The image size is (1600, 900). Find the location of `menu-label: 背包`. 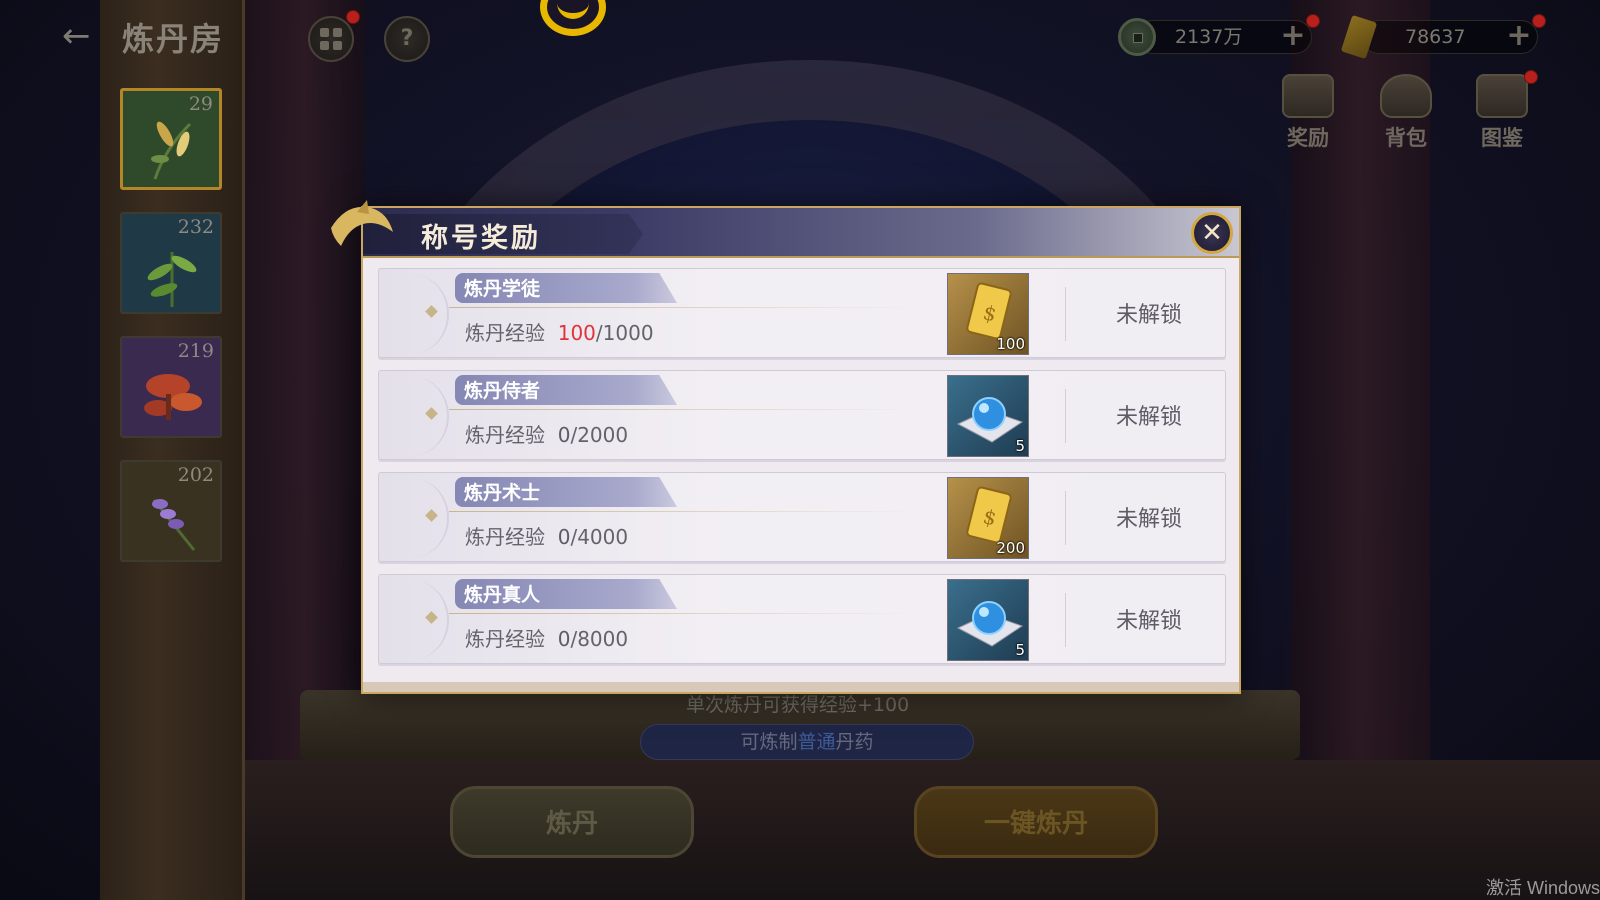

menu-label: 背包 is located at coordinates (1406, 137).